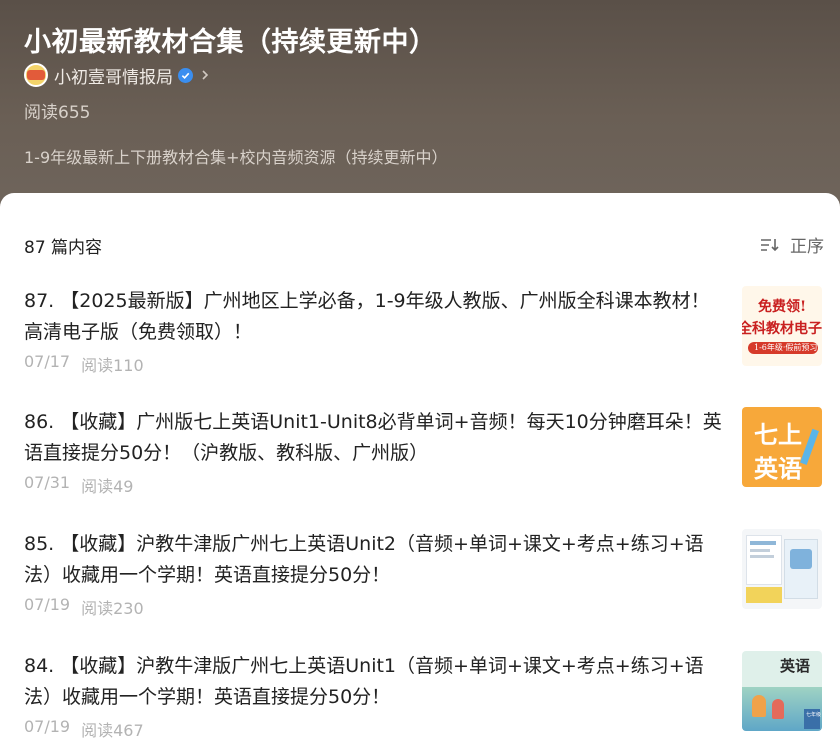 The height and width of the screenshot is (747, 840). I want to click on item-meta: 07/19 阅读230, so click(84, 607).